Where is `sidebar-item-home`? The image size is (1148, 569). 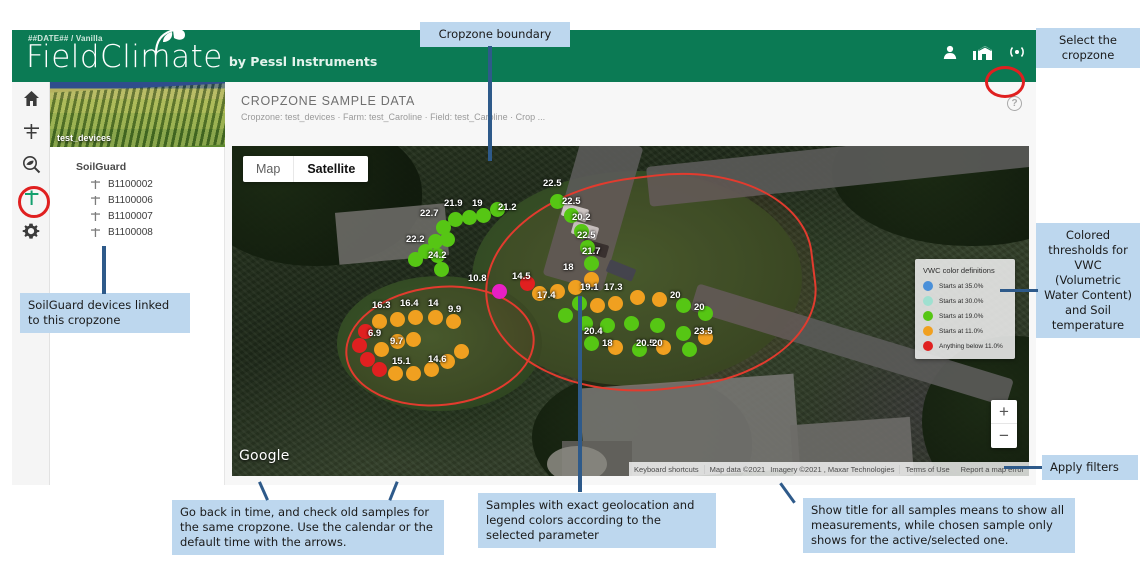
sidebar-item-home is located at coordinates (31, 98).